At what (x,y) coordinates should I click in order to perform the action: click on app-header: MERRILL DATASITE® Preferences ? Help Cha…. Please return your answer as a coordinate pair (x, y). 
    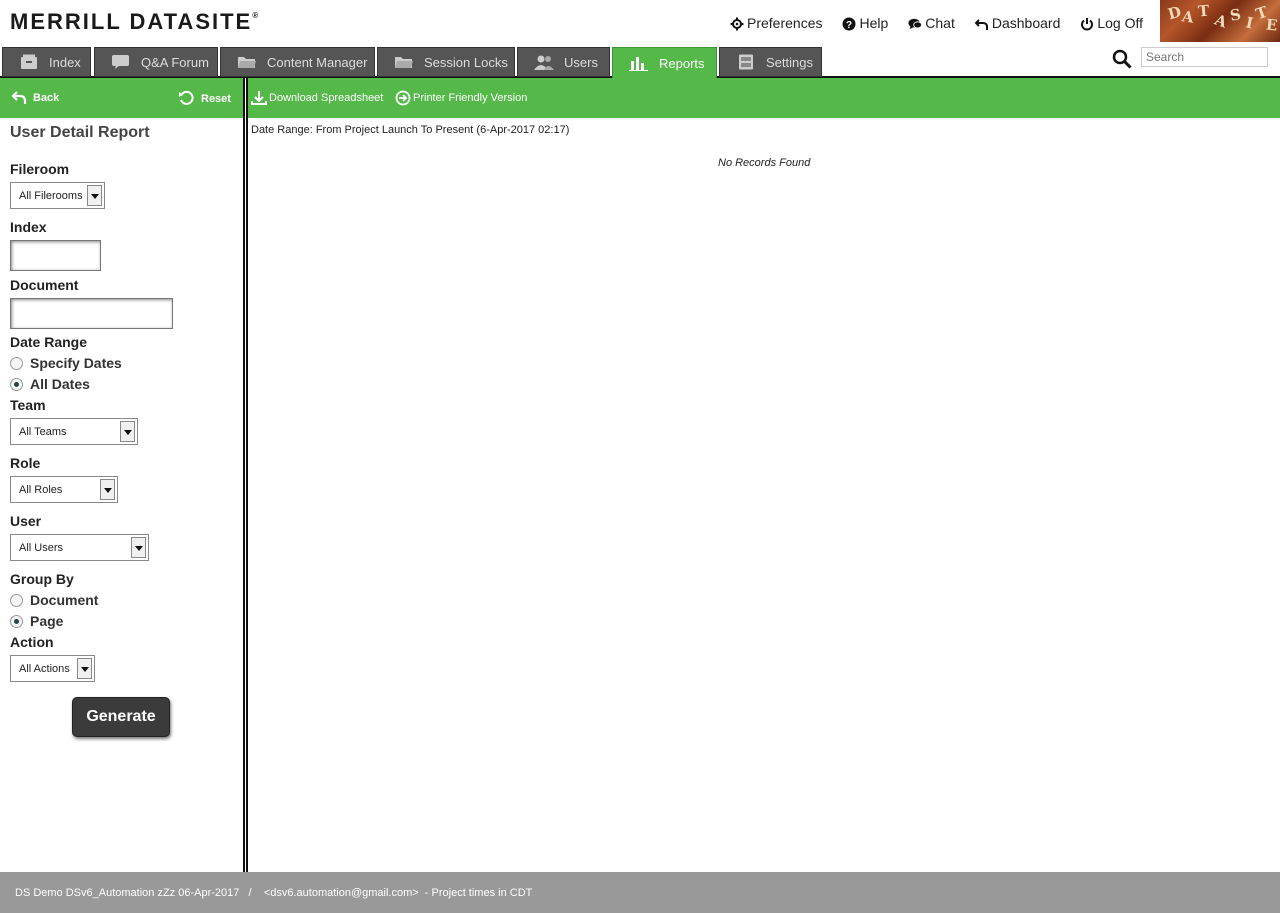
    Looking at the image, I should click on (640, 23).